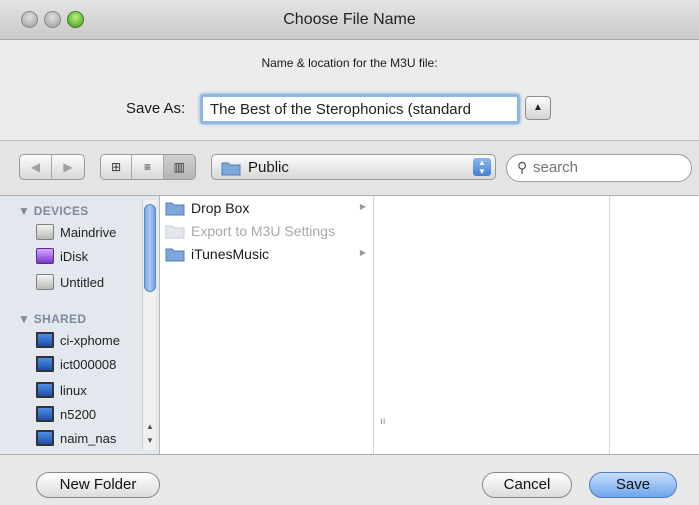  What do you see at coordinates (91, 365) in the screenshot?
I see `sidebar-item-ict000008: ict000008` at bounding box center [91, 365].